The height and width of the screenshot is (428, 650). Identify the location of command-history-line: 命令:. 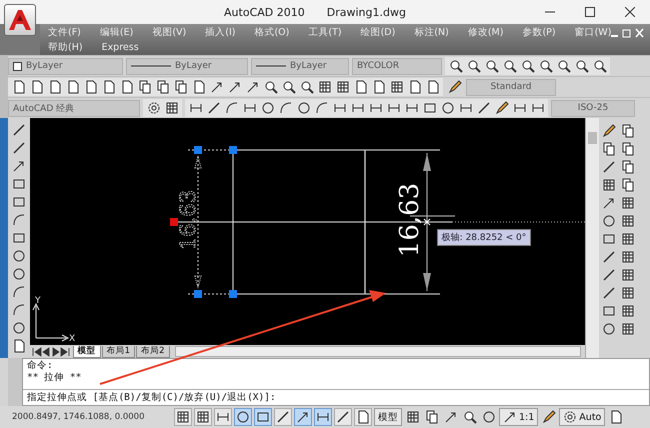
(40, 366).